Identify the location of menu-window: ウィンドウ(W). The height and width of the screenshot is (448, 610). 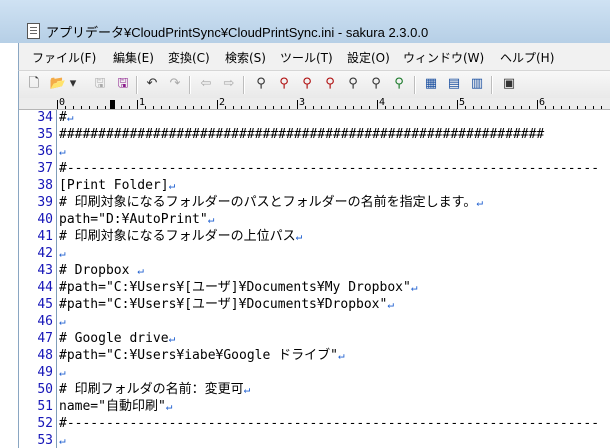
(443, 57).